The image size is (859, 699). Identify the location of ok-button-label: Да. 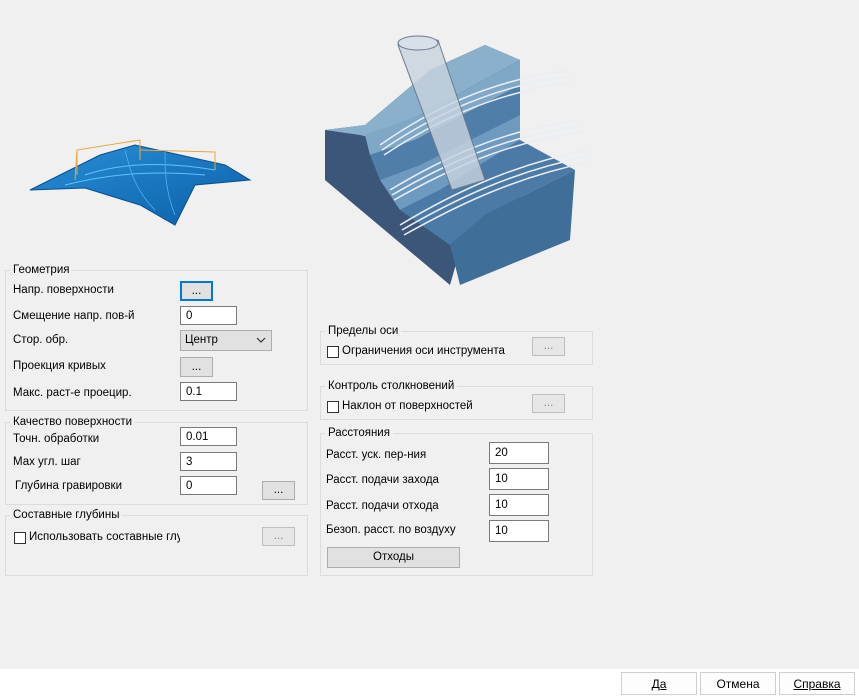
(659, 684).